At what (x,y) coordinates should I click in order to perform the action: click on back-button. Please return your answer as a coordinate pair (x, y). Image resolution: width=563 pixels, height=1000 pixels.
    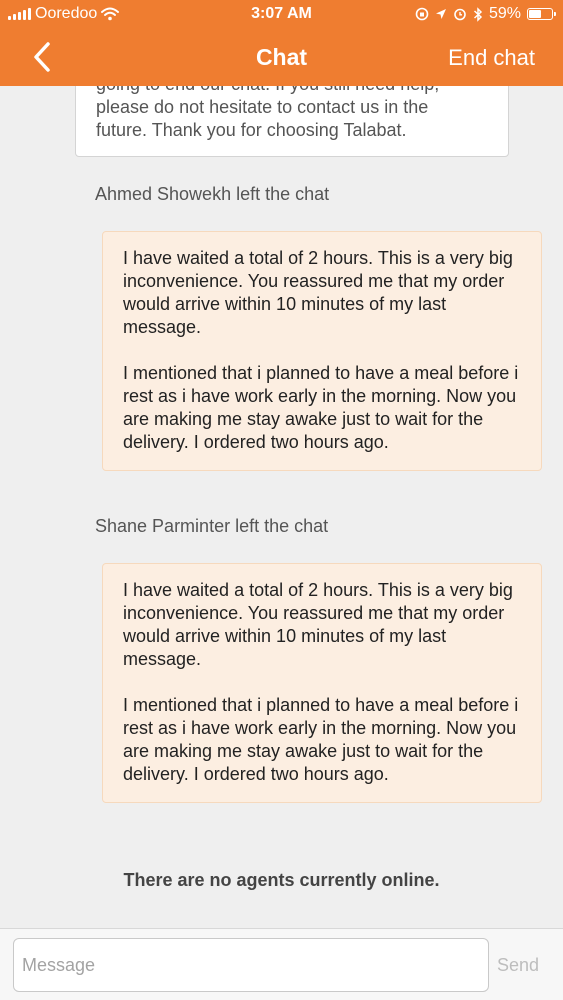
    Looking at the image, I should click on (45, 57).